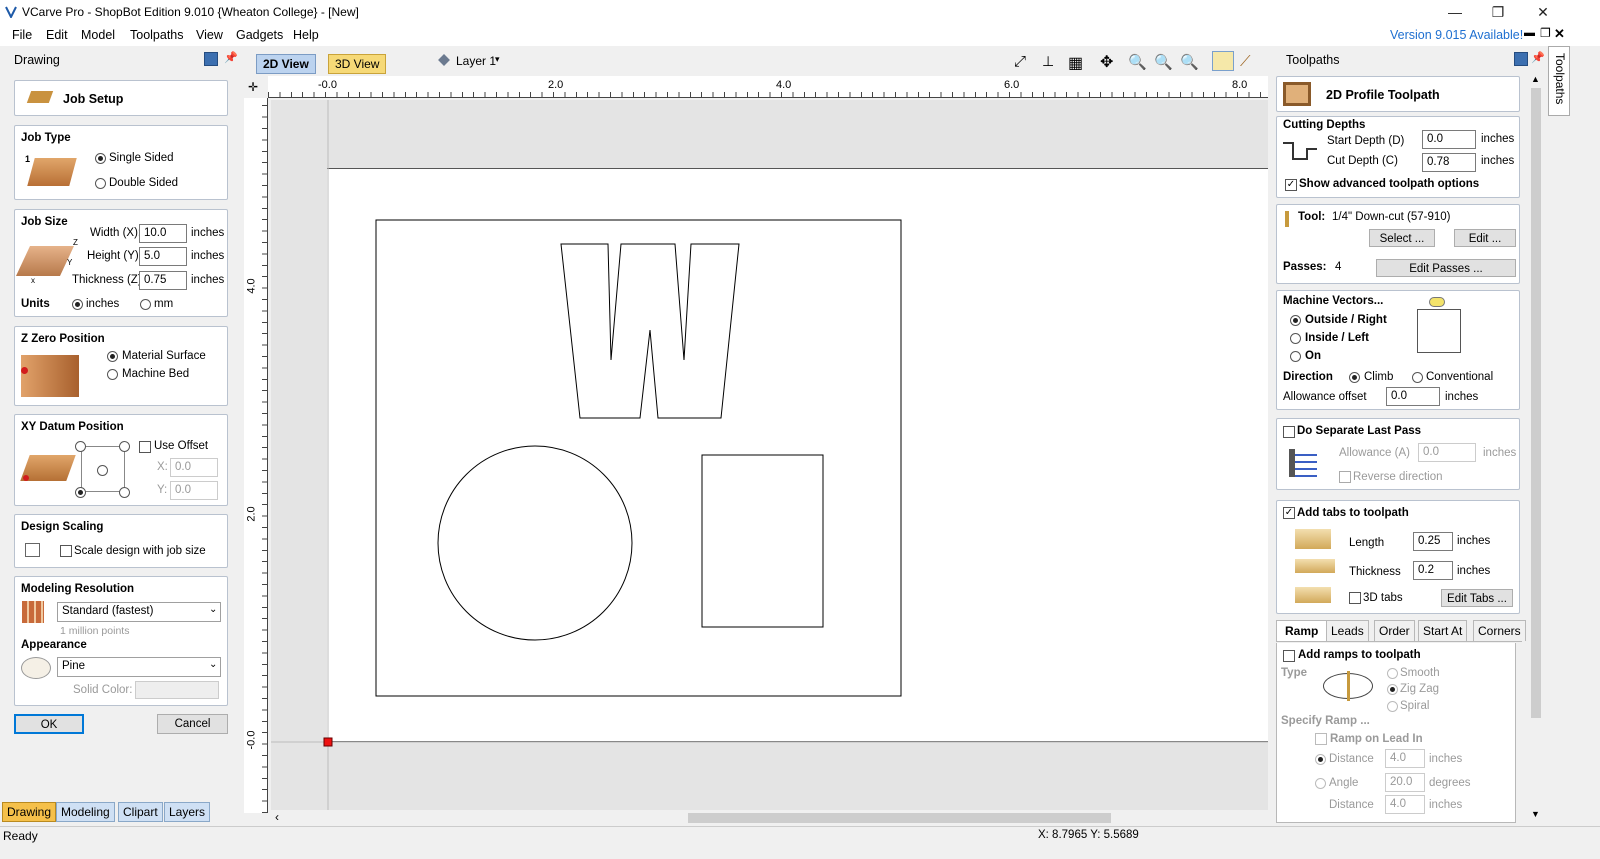  Describe the element at coordinates (650, 331) in the screenshot. I see `letter-w-vector` at that location.